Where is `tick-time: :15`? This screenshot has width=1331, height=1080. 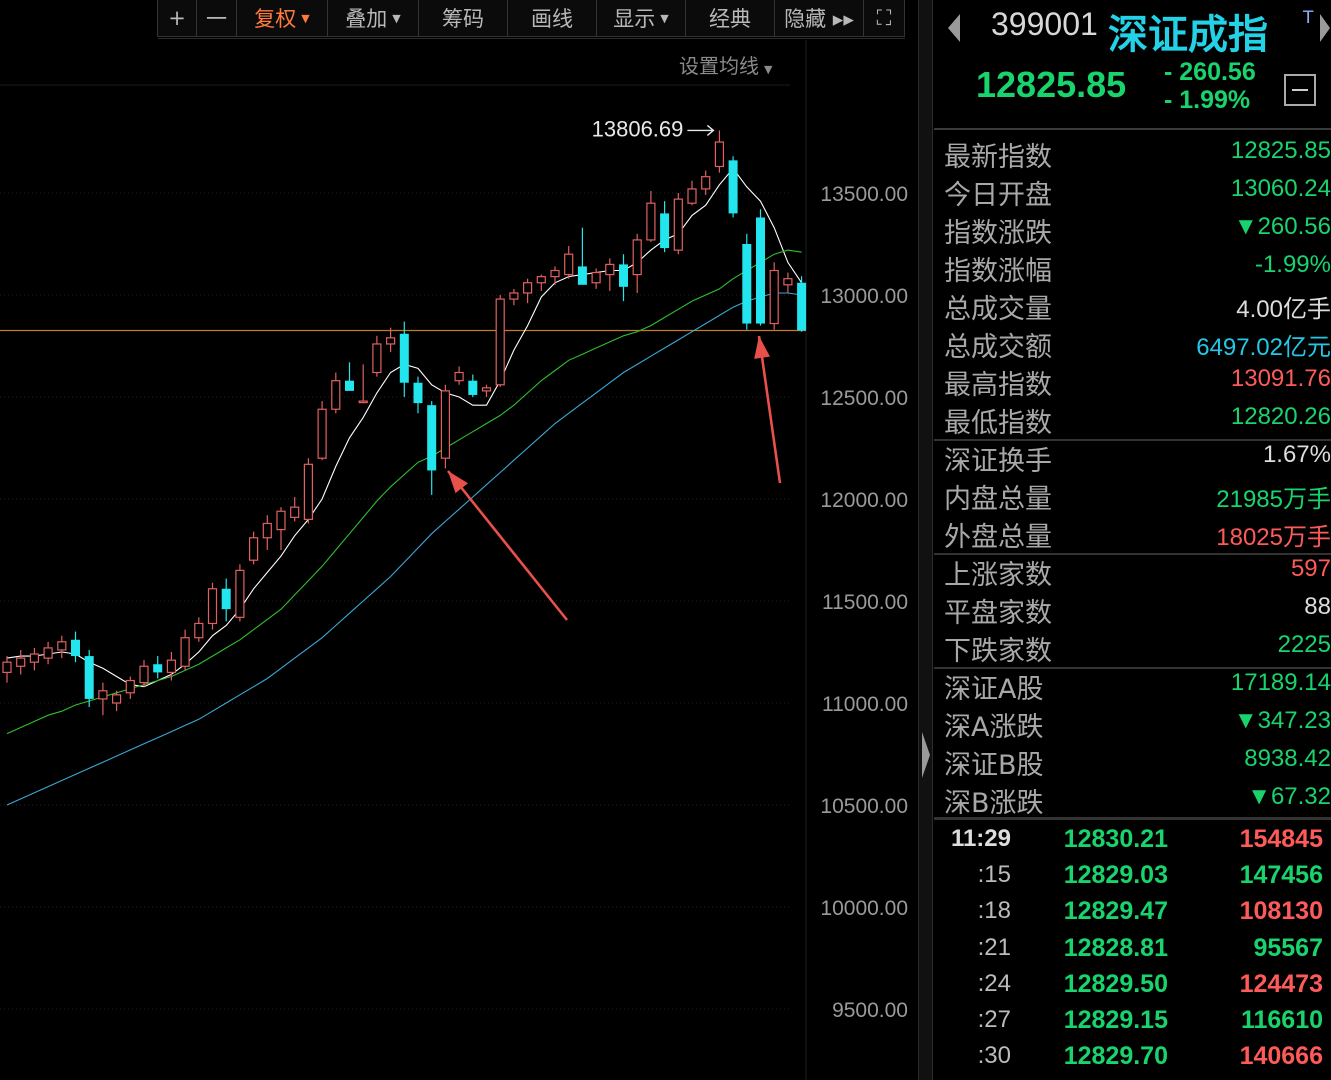
tick-time: :15 is located at coordinates (994, 875).